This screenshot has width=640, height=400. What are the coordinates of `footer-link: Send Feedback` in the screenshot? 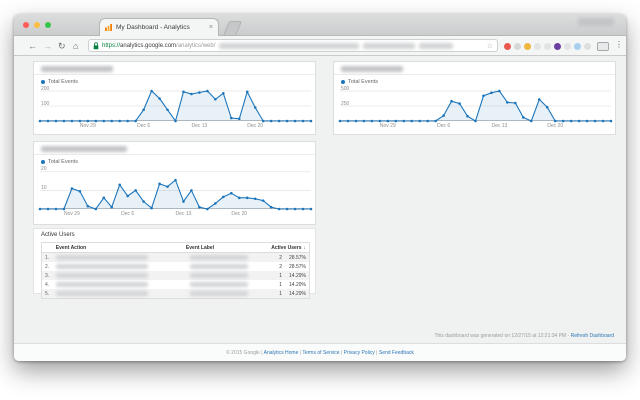 It's located at (396, 353).